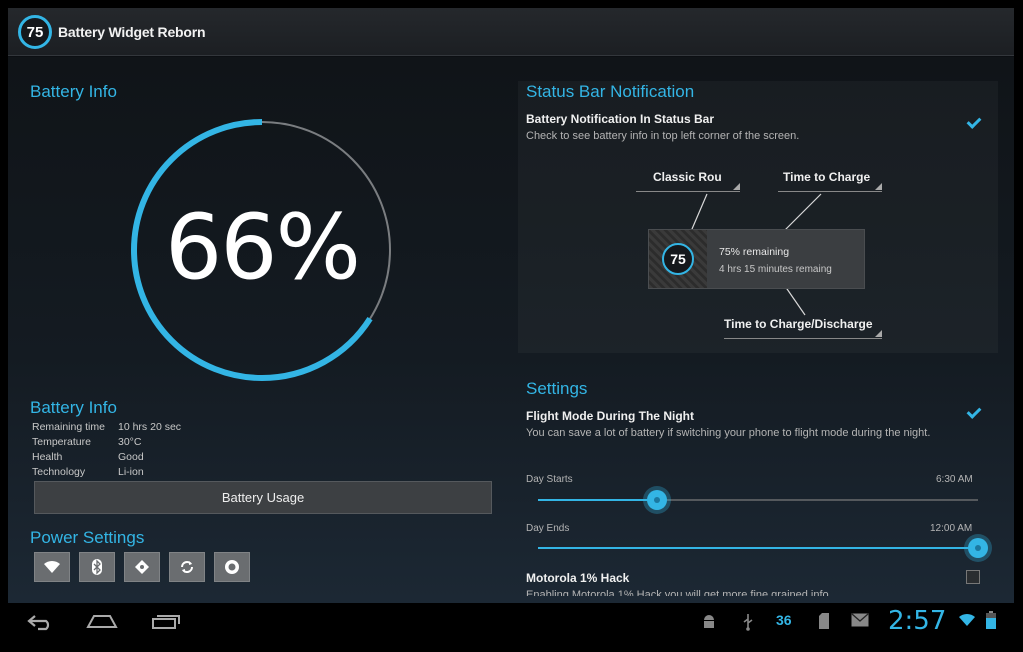 The image size is (1023, 652). I want to click on day-ends-label: Day Ends, so click(548, 528).